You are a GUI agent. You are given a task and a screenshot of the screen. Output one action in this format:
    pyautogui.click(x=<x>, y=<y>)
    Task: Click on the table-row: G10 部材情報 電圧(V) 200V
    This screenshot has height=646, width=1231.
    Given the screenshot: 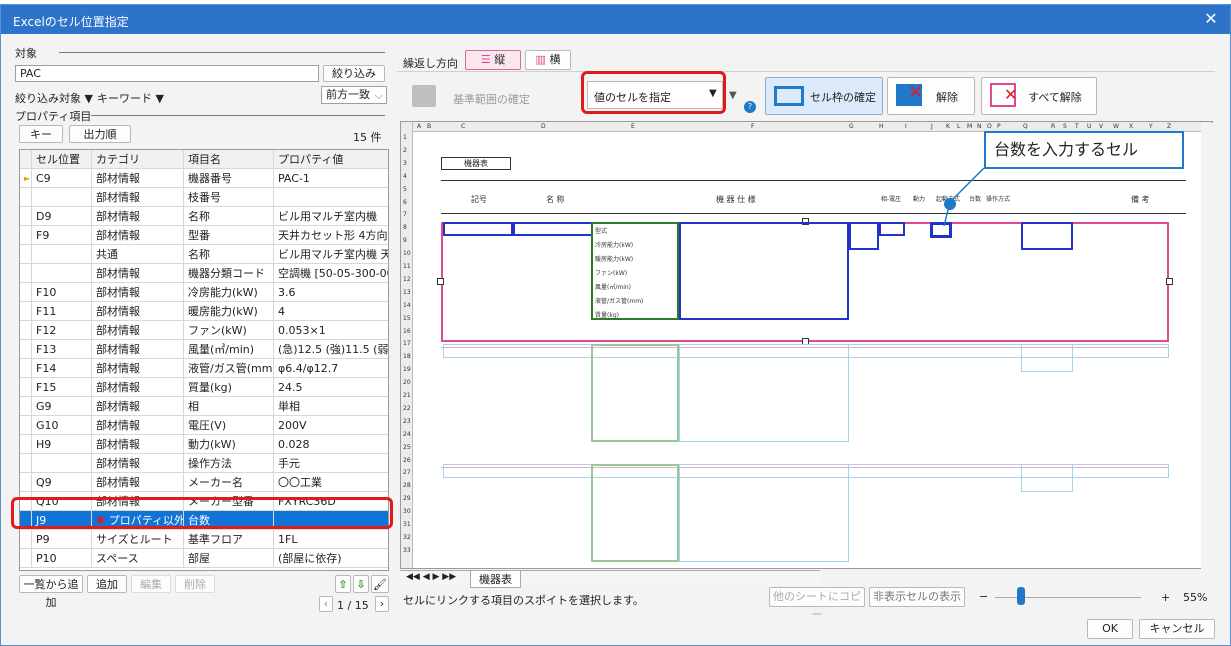 What is the action you would take?
    pyautogui.click(x=204, y=425)
    